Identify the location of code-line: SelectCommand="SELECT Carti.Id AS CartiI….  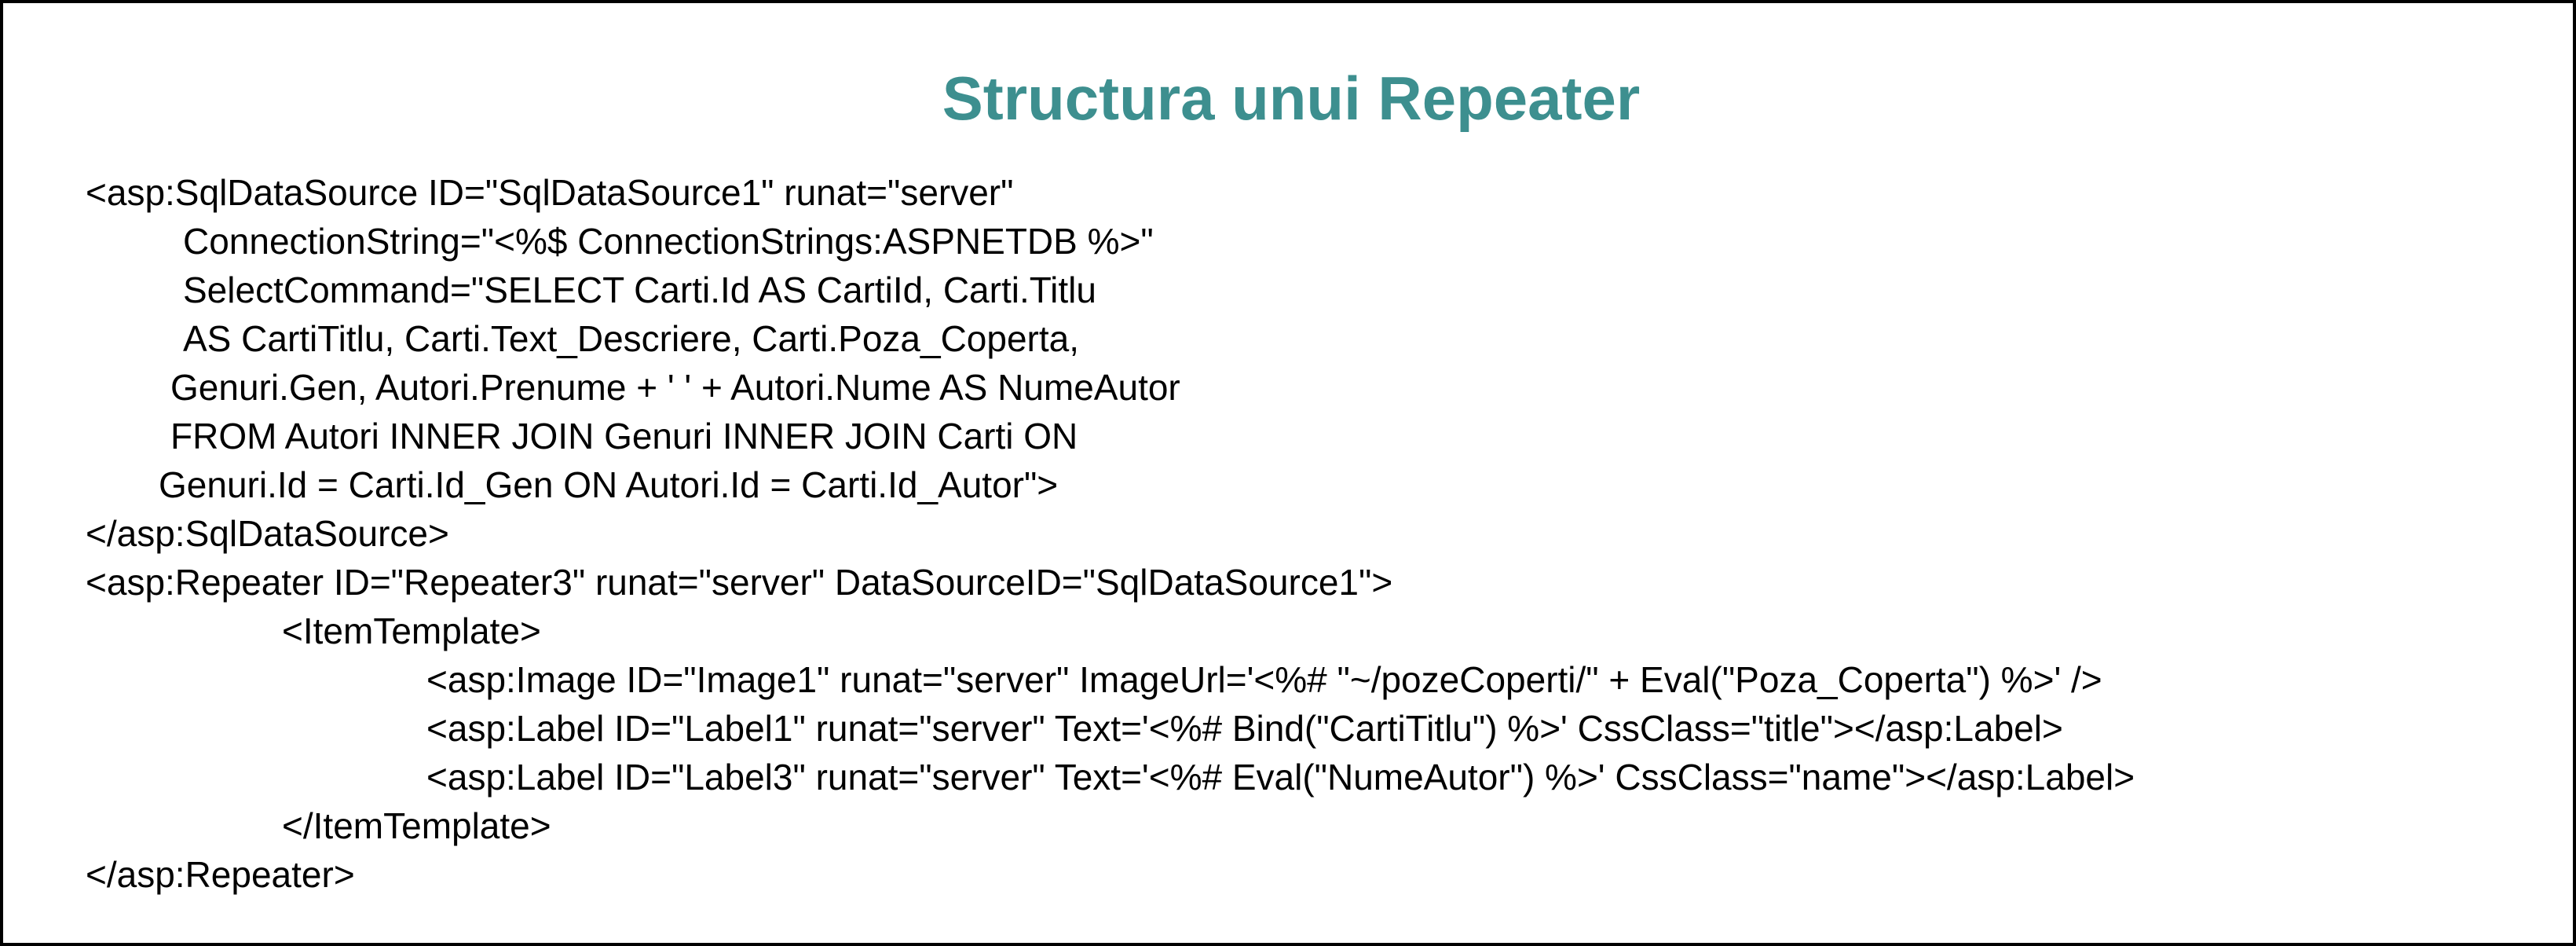
(639, 290).